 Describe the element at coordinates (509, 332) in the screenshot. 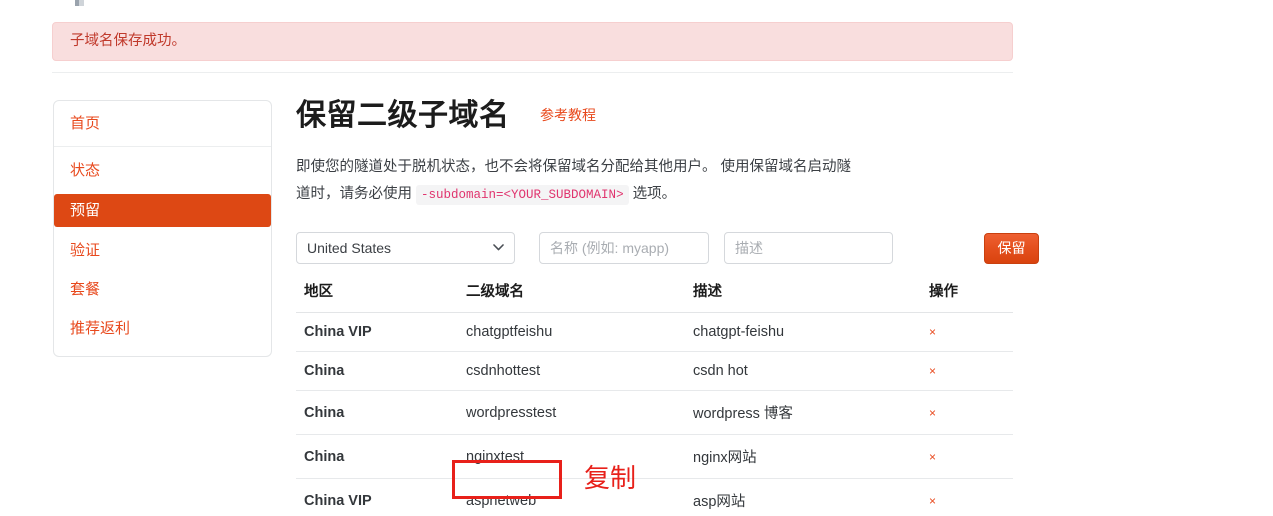

I see `cell-subdomain: chatgptfeishu` at that location.